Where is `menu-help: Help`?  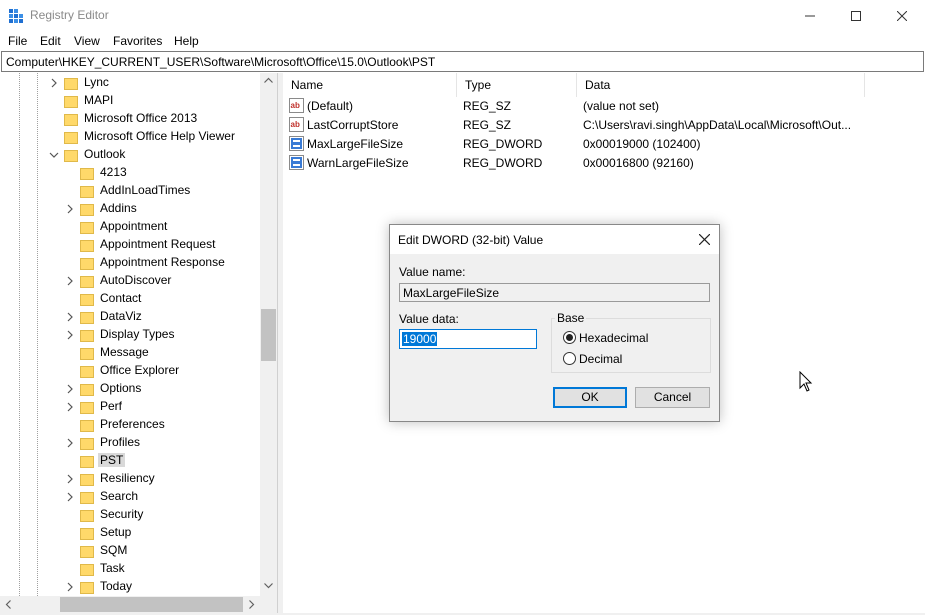 menu-help: Help is located at coordinates (186, 41).